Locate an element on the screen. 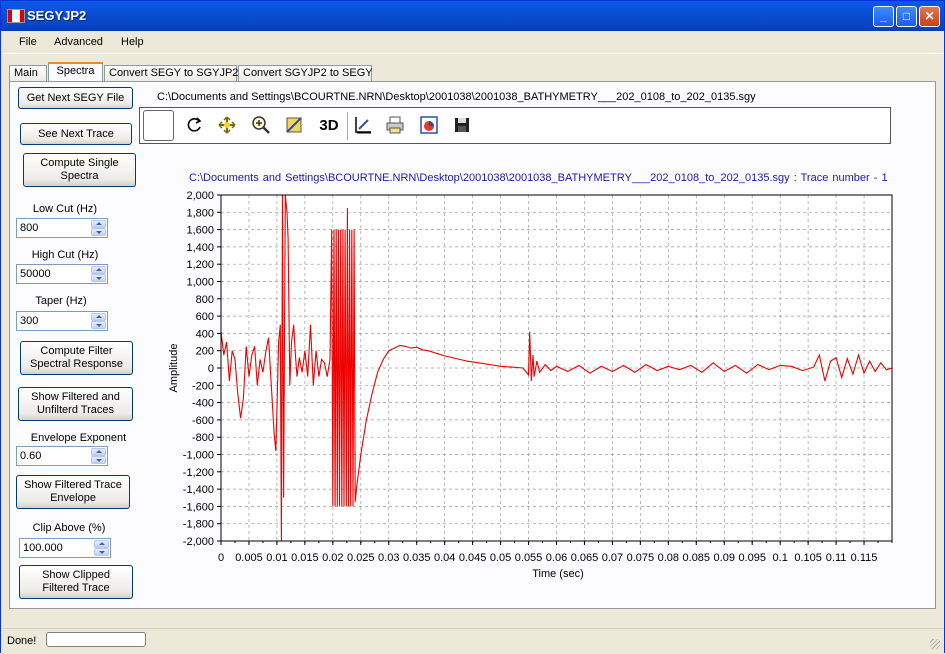 The width and height of the screenshot is (945, 654). status-bar: Done! is located at coordinates (472, 640).